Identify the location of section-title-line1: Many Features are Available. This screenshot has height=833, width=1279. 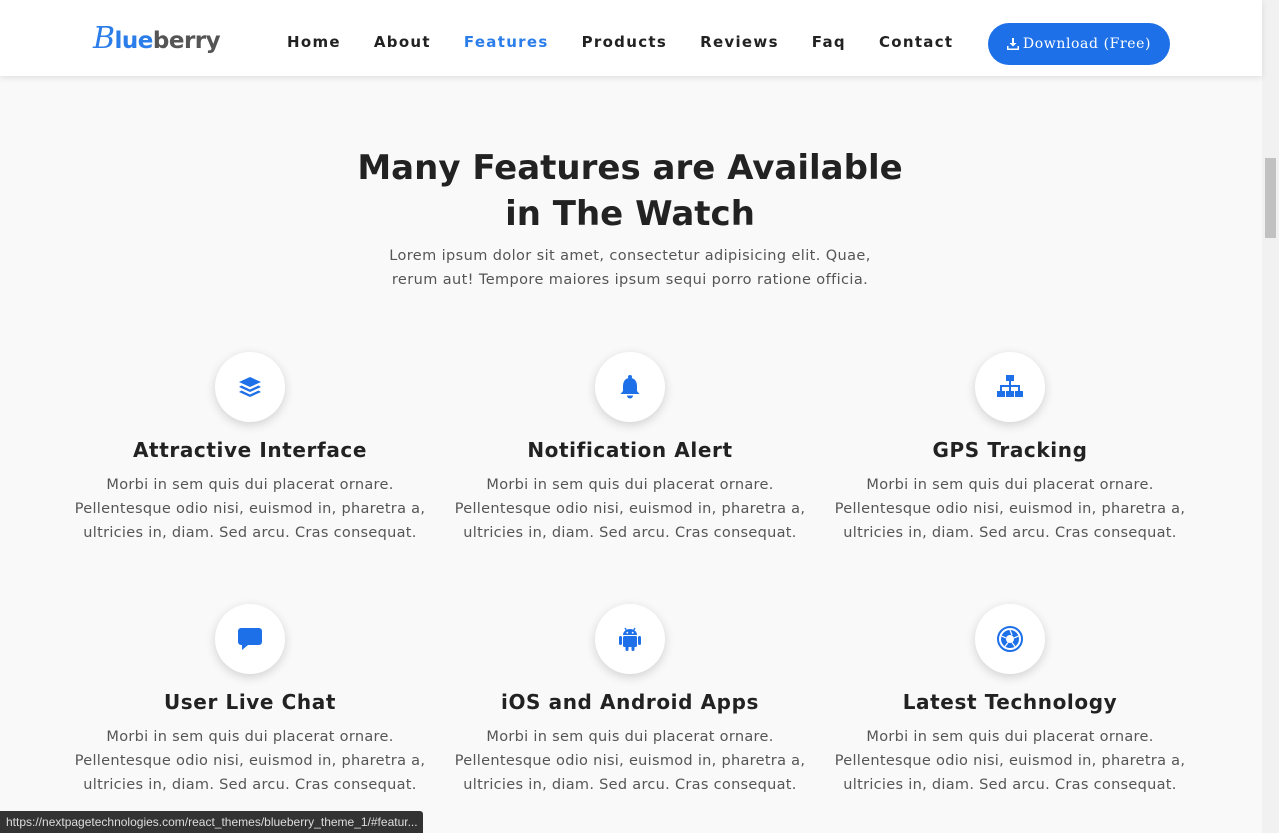
(630, 168).